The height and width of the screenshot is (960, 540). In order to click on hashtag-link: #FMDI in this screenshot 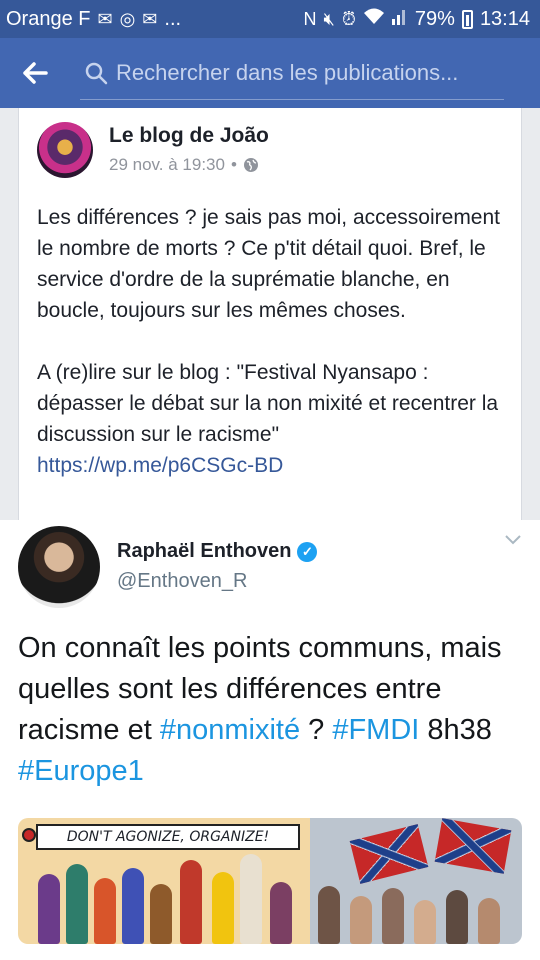, I will do `click(375, 730)`.